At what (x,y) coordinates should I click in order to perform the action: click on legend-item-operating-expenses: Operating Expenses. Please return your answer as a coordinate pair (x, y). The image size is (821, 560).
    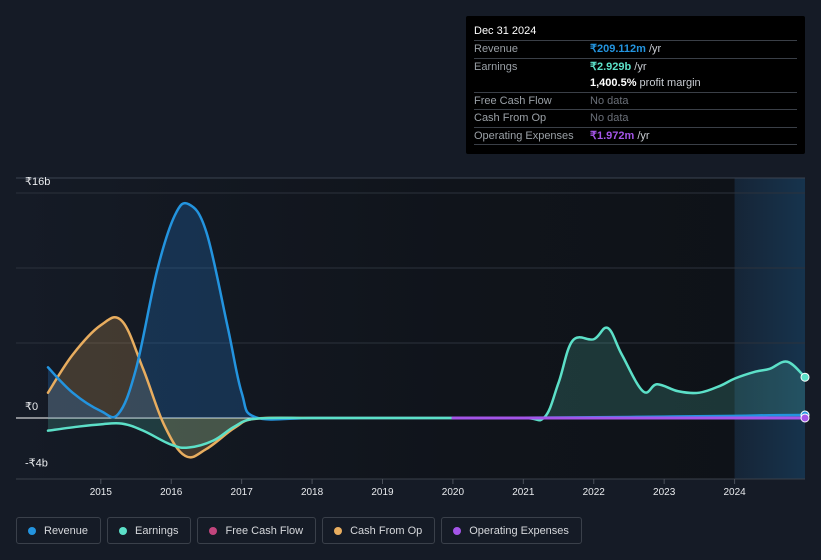
    Looking at the image, I should click on (511, 530).